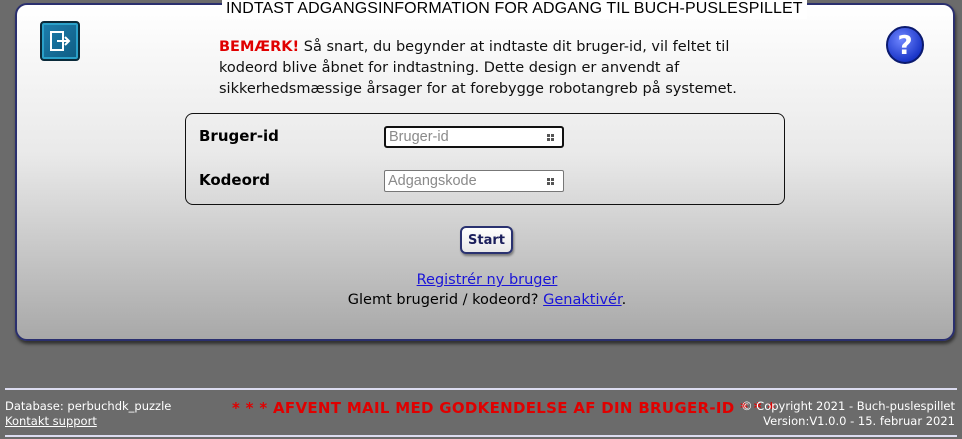  I want to click on login-box: Bruger-id Kodeord, so click(485, 159).